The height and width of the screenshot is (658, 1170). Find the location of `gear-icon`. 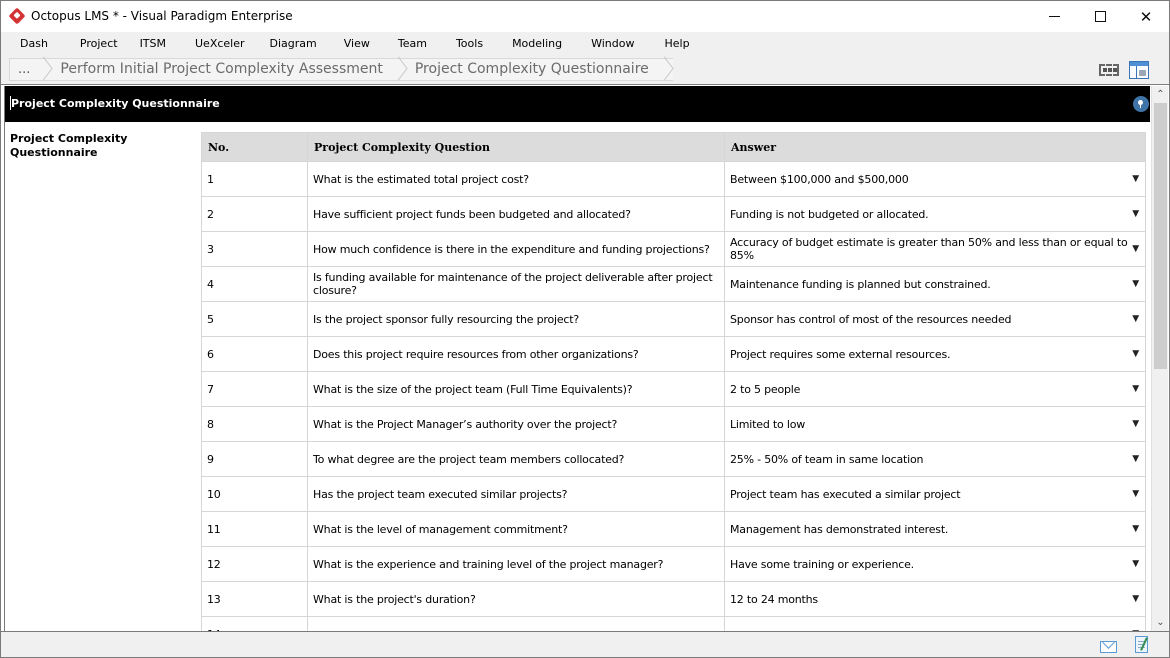

gear-icon is located at coordinates (1142, 73).